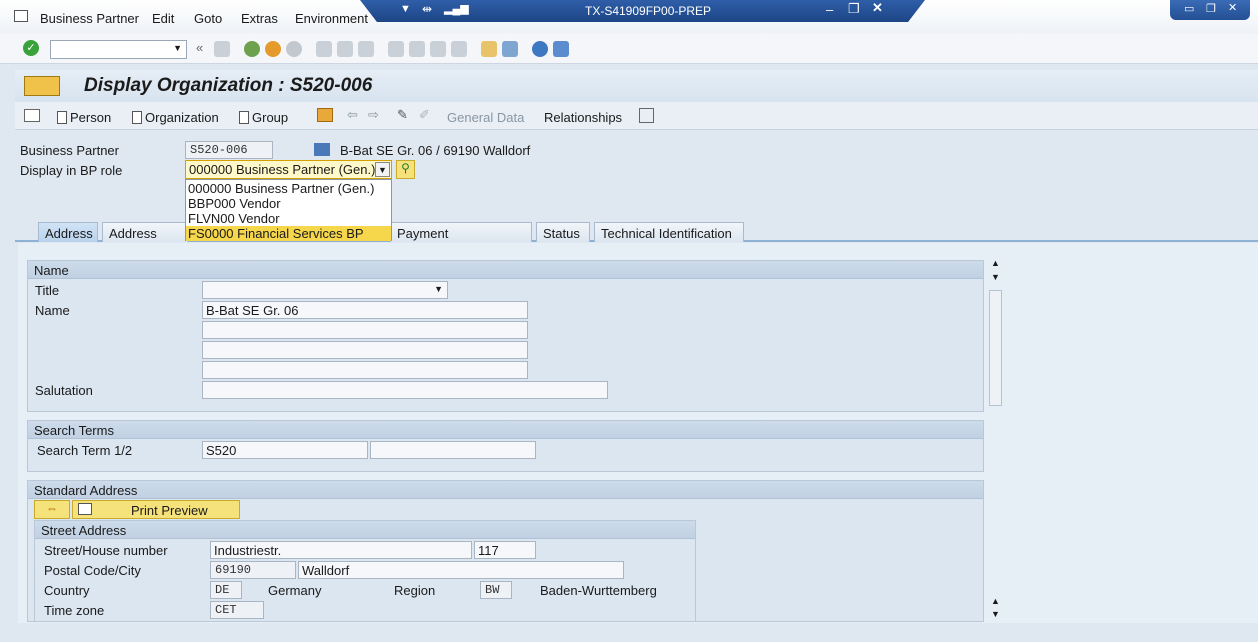 Image resolution: width=1258 pixels, height=642 pixels. I want to click on minimize-icon: ‒, so click(829, 9).